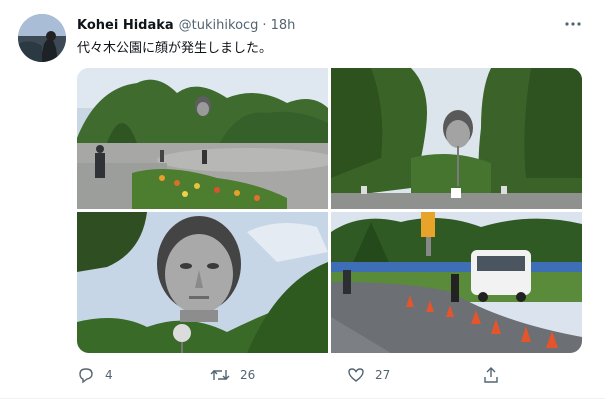 The width and height of the screenshot is (605, 413). I want to click on tweet-header: Kohei Hidaka @tukihikocg · 18h, so click(186, 25).